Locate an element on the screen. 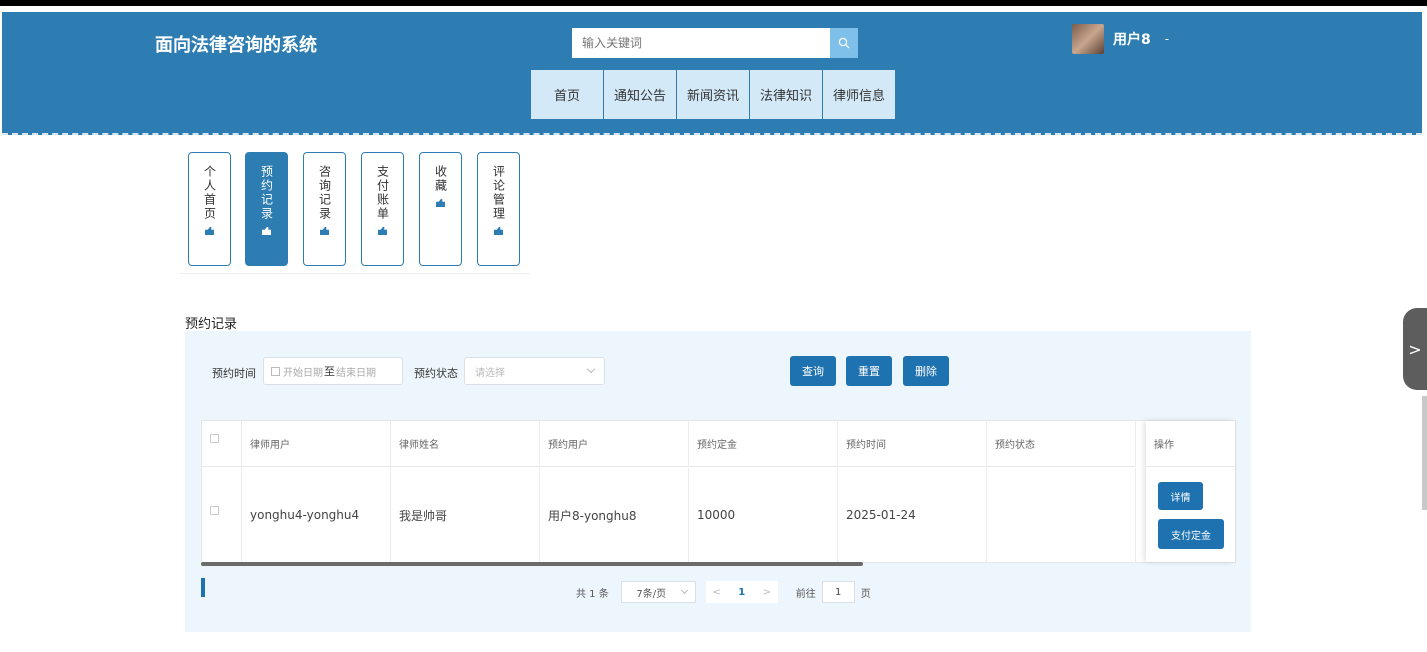 The height and width of the screenshot is (652, 1427). header-booking-user: 预约用户 is located at coordinates (614, 443).